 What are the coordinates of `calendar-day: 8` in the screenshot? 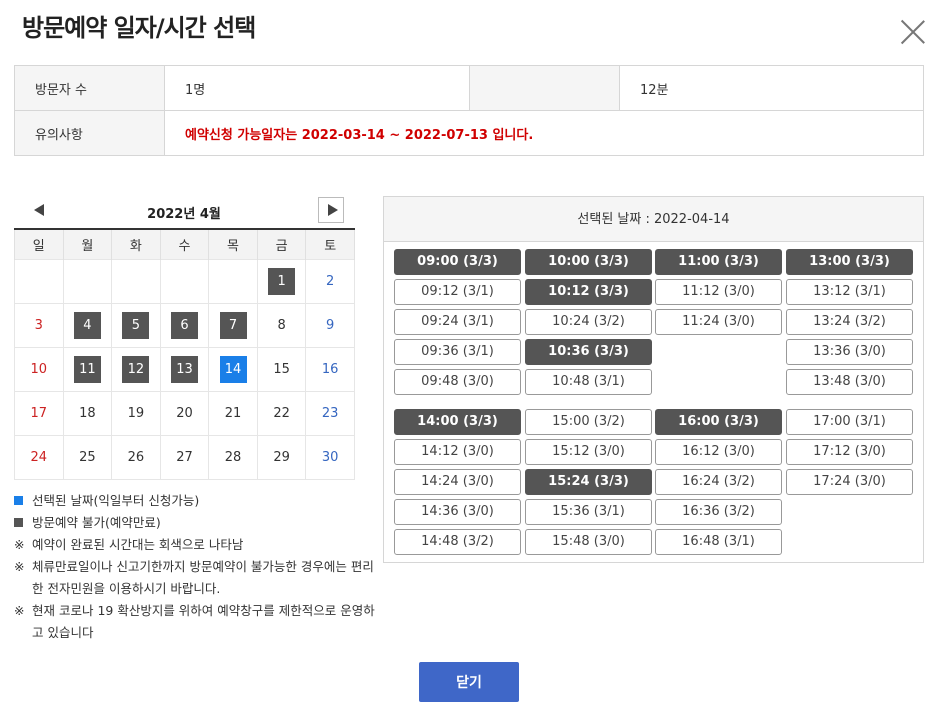 It's located at (281, 325).